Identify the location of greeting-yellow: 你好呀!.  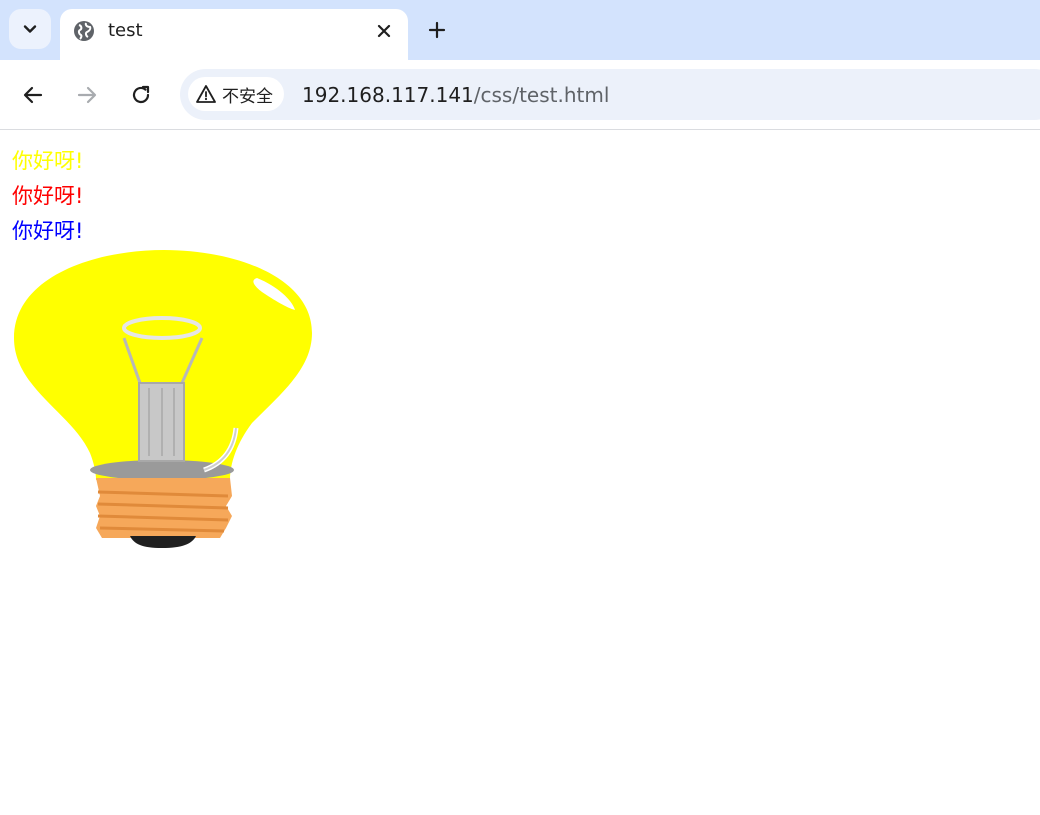
(48, 161).